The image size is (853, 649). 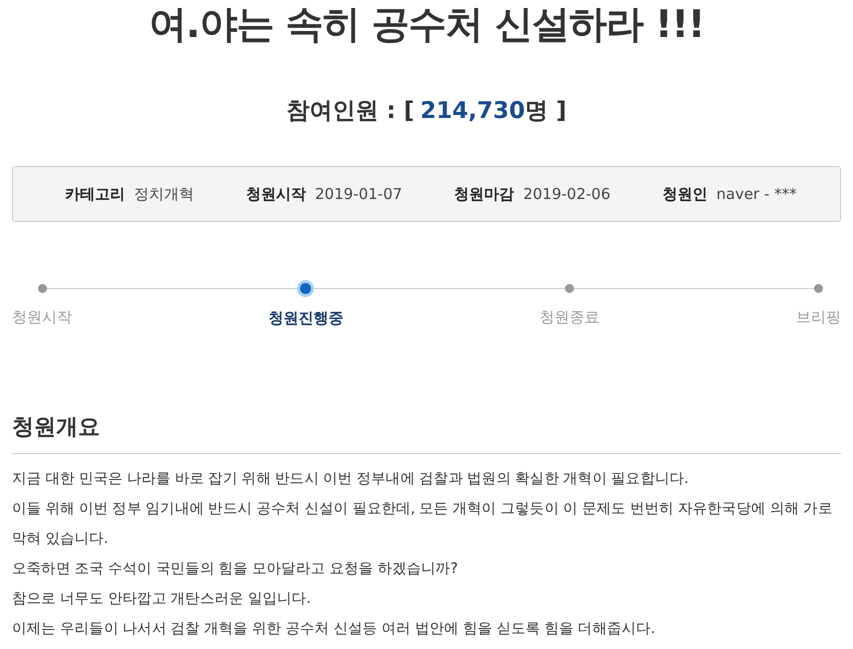 What do you see at coordinates (423, 524) in the screenshot?
I see `body-paragraph: 이들 위해 이번 정부 임기내에 반드시 공수처 신설이 필요한데, 모든 개혁이 그렇듯이 이 문제도 번번히 자유한국당에 의해 가로막혀 있습니다.` at bounding box center [423, 524].